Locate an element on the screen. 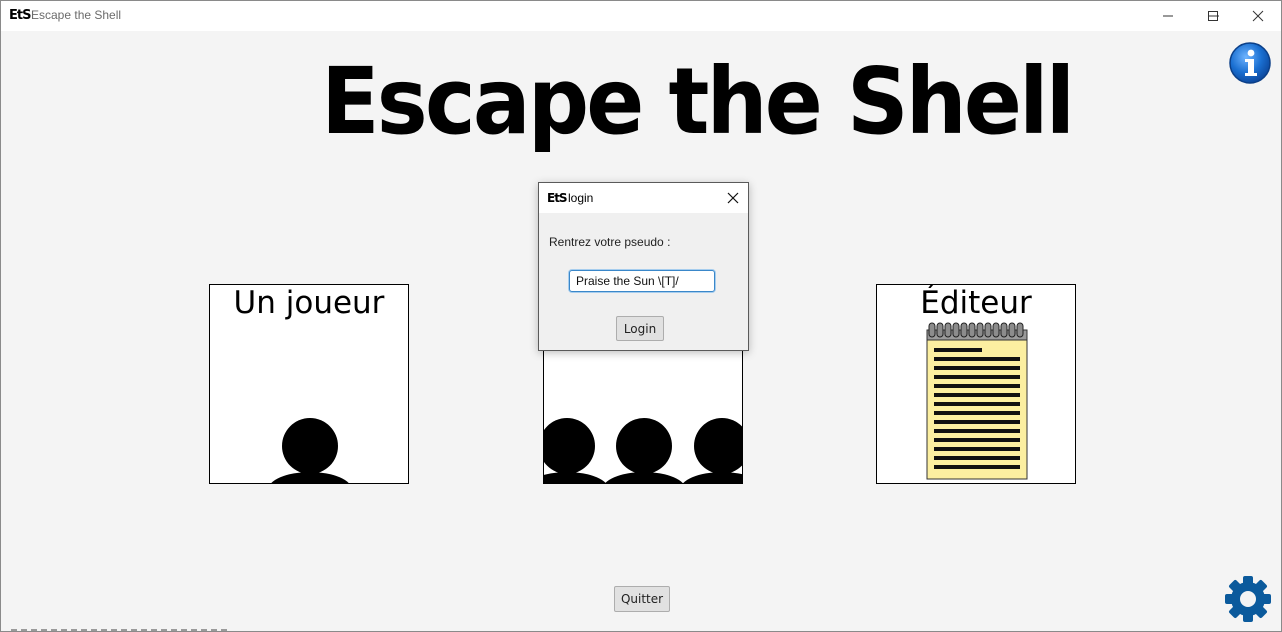 The image size is (1282, 632). info-icon is located at coordinates (1250, 63).